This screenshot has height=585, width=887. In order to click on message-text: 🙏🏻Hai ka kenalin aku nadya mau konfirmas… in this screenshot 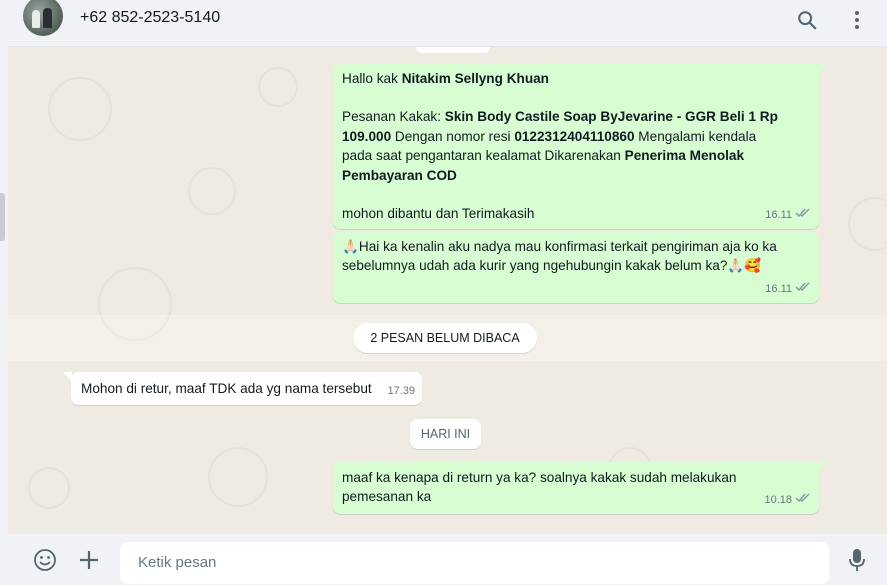, I will do `click(559, 256)`.